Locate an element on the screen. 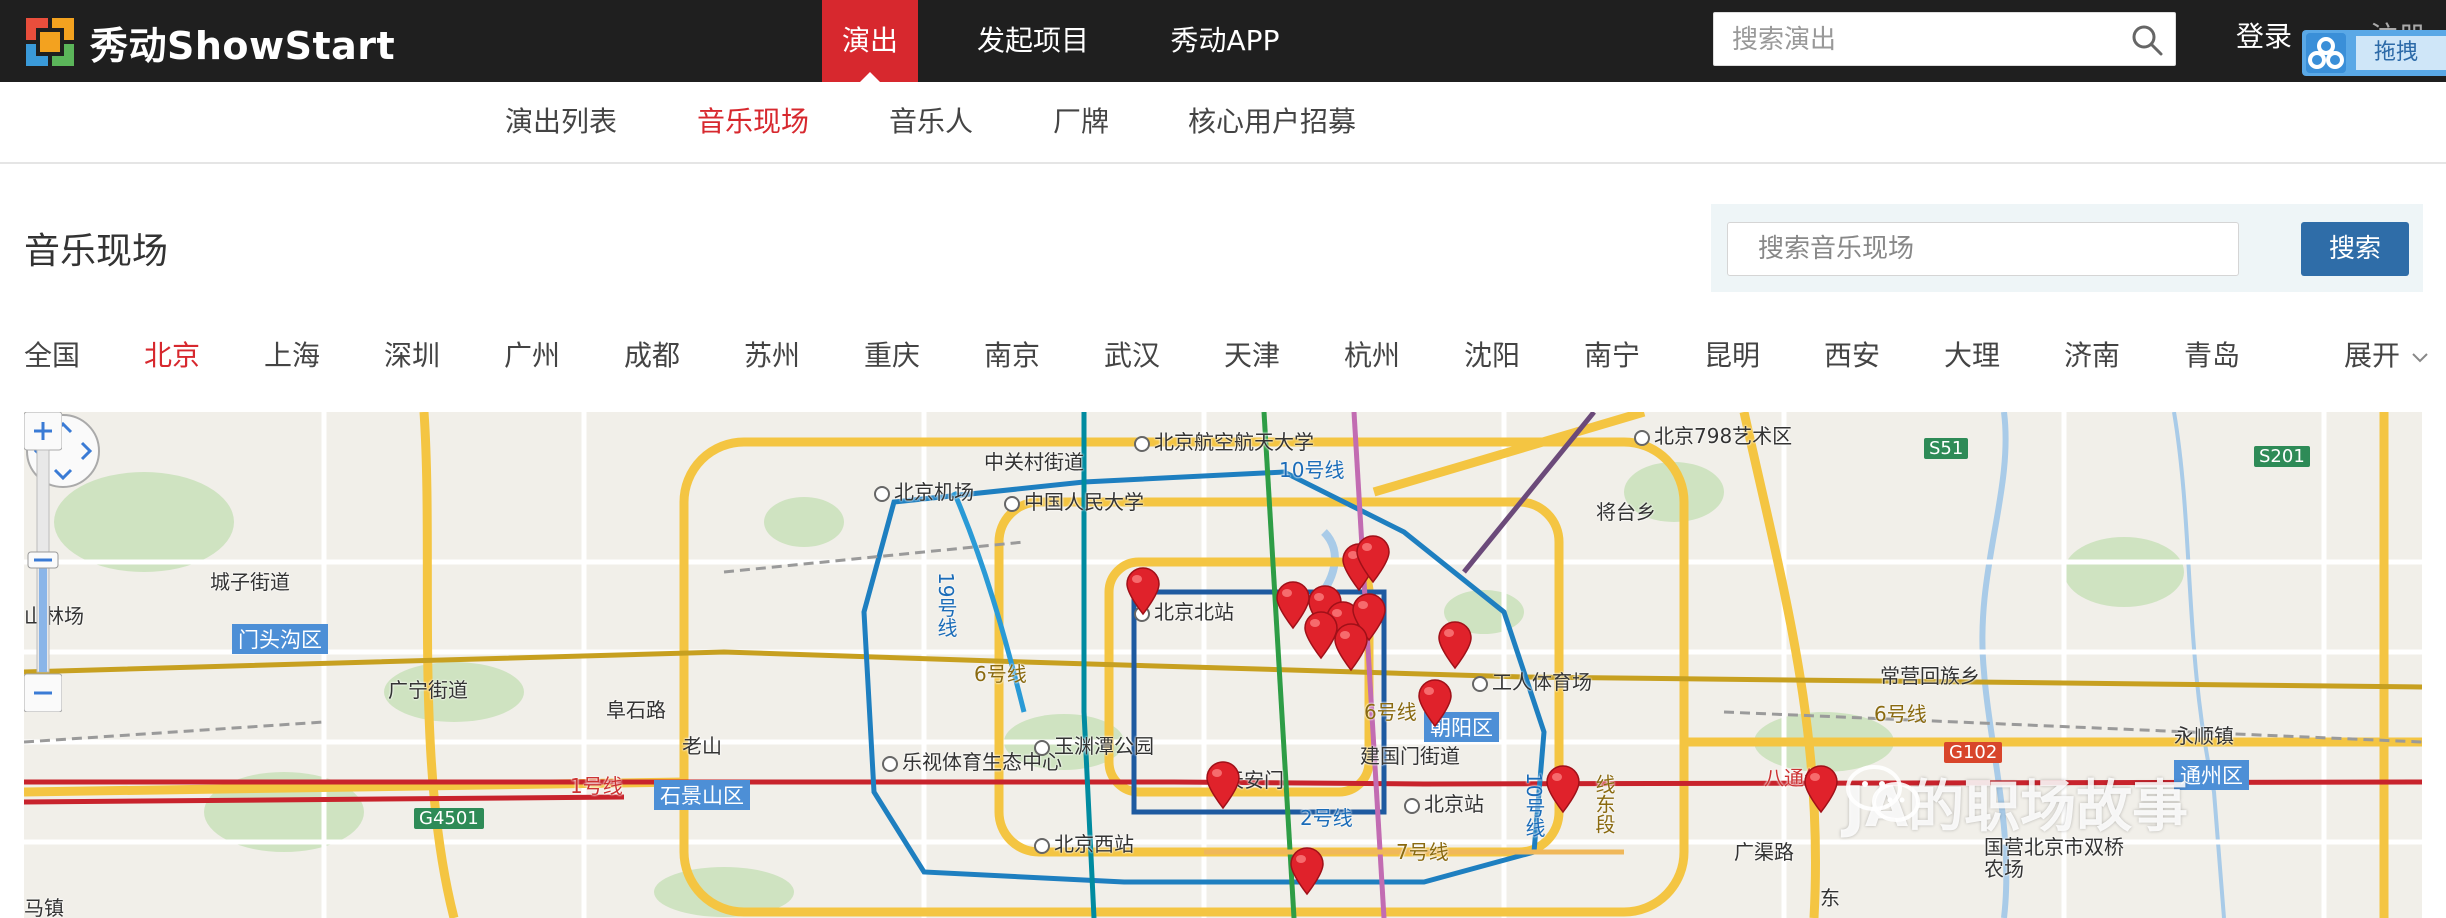 The height and width of the screenshot is (918, 2446). map-label: 北京798艺术区 is located at coordinates (1713, 434).